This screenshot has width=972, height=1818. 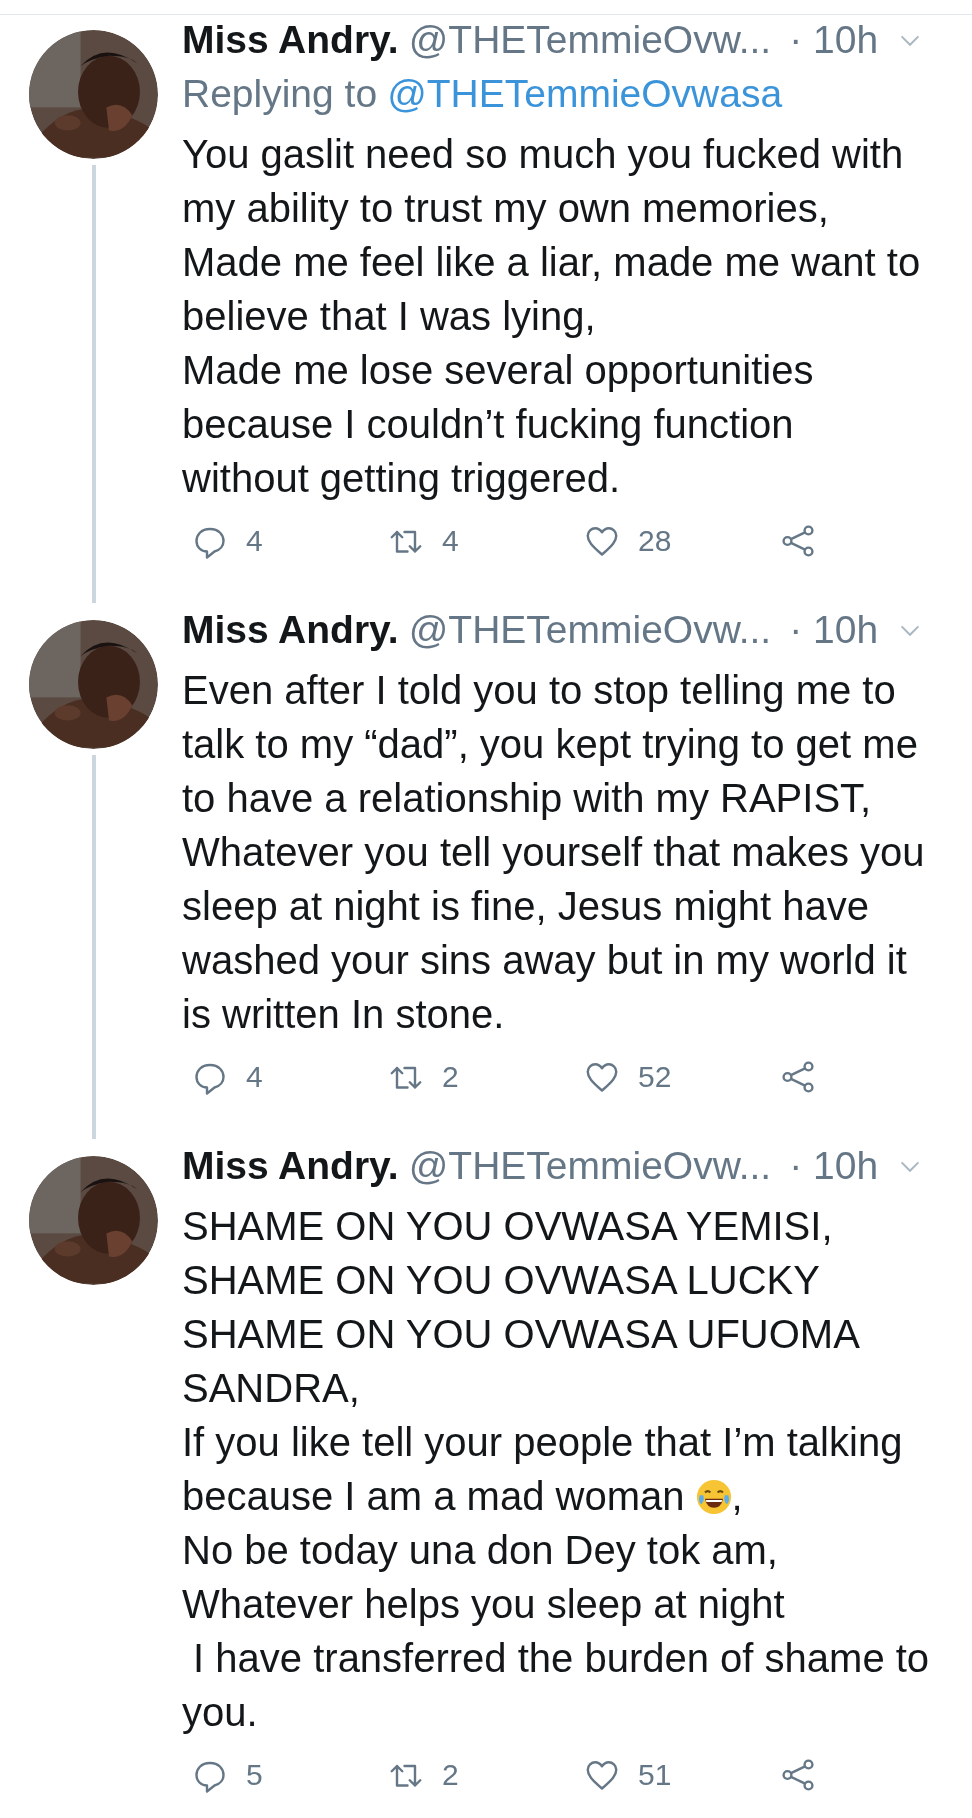 What do you see at coordinates (450, 541) in the screenshot?
I see `retweet-count: 4` at bounding box center [450, 541].